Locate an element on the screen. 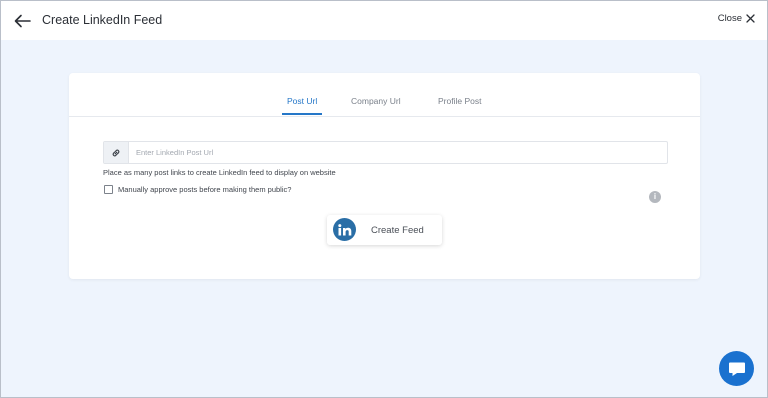 This screenshot has width=768, height=398. tab-post-url: Post Url is located at coordinates (302, 101).